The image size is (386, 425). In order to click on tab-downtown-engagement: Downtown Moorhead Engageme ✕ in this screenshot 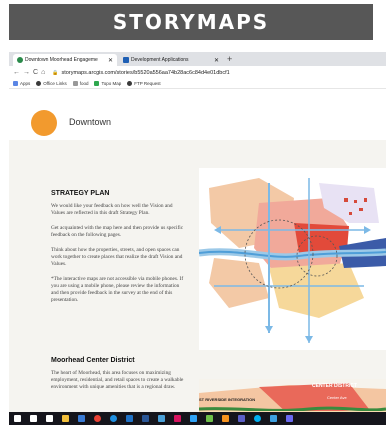, I will do `click(65, 60)`.